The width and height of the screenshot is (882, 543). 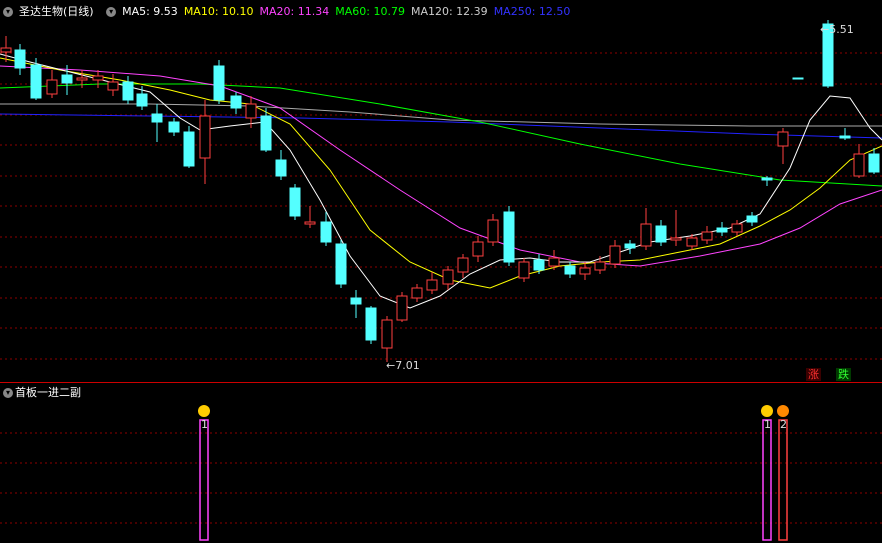 What do you see at coordinates (150, 11) in the screenshot?
I see `ma5-label: MA5: 9.53` at bounding box center [150, 11].